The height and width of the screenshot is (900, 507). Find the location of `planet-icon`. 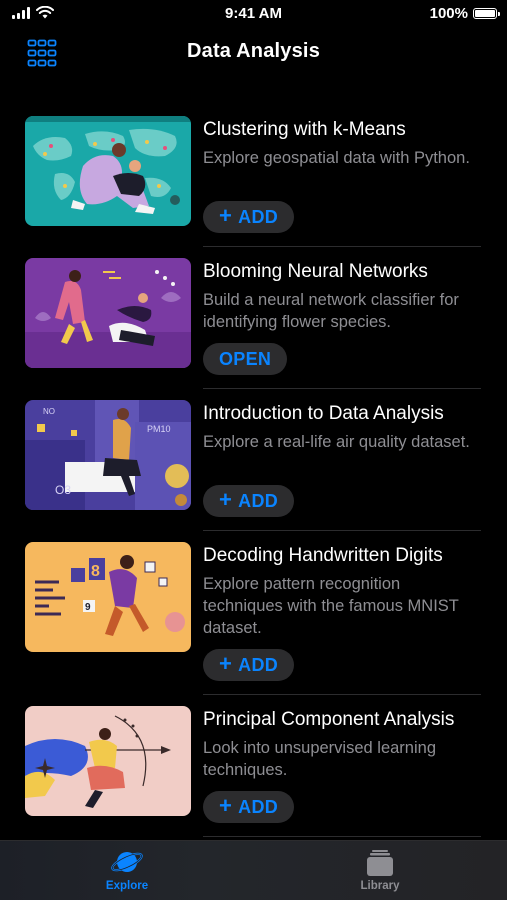

planet-icon is located at coordinates (127, 862).